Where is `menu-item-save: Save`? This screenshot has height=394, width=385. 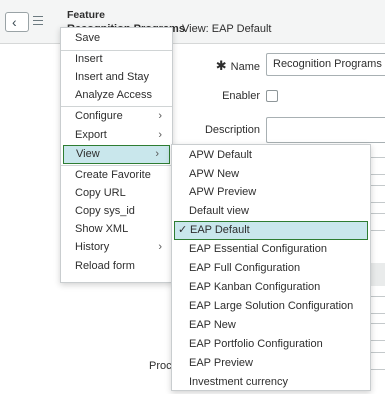 menu-item-save: Save is located at coordinates (116, 38).